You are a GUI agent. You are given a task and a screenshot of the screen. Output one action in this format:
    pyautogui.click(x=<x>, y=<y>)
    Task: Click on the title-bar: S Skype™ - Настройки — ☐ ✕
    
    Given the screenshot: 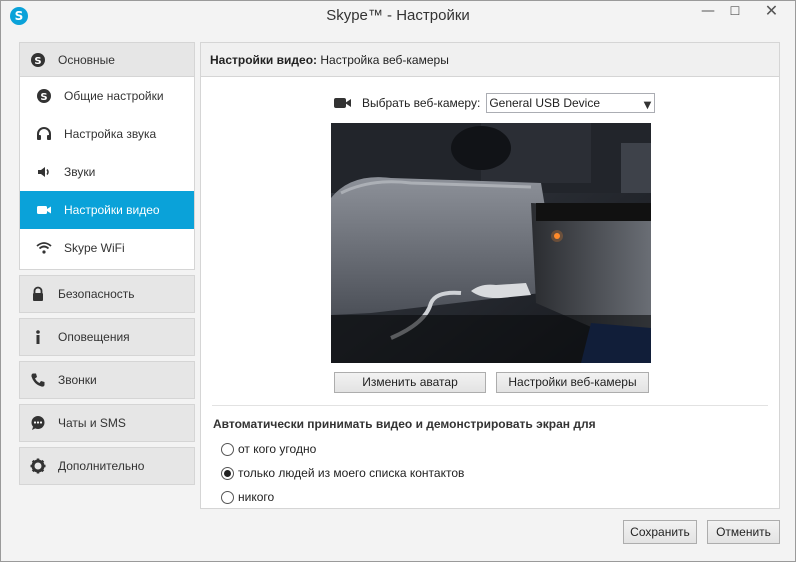 What is the action you would take?
    pyautogui.click(x=398, y=16)
    